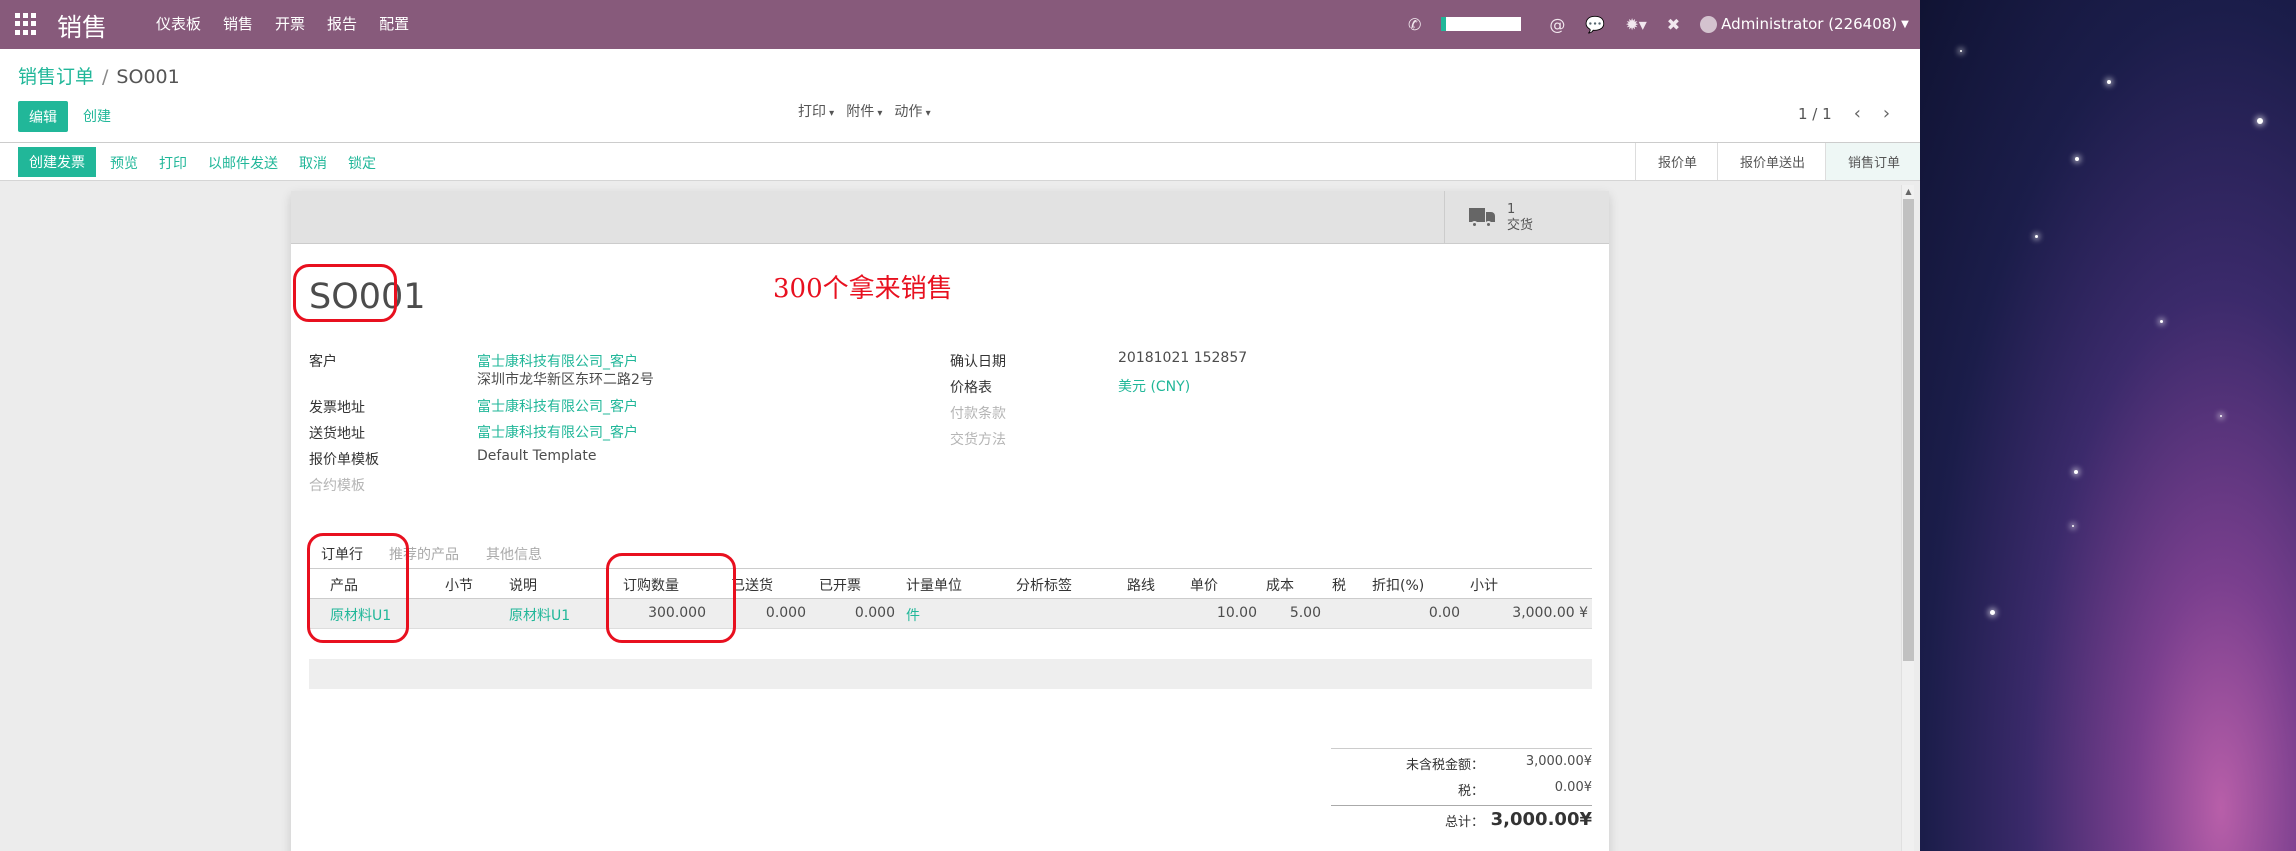 This screenshot has width=2296, height=851. What do you see at coordinates (1414, 24) in the screenshot?
I see `phone-icon: ✆` at bounding box center [1414, 24].